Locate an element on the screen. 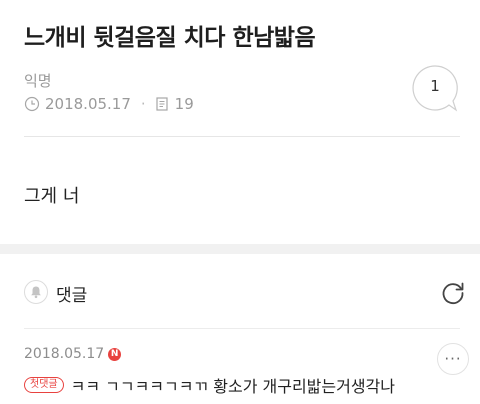 The image size is (480, 404). comments-label: 댓글 is located at coordinates (72, 296).